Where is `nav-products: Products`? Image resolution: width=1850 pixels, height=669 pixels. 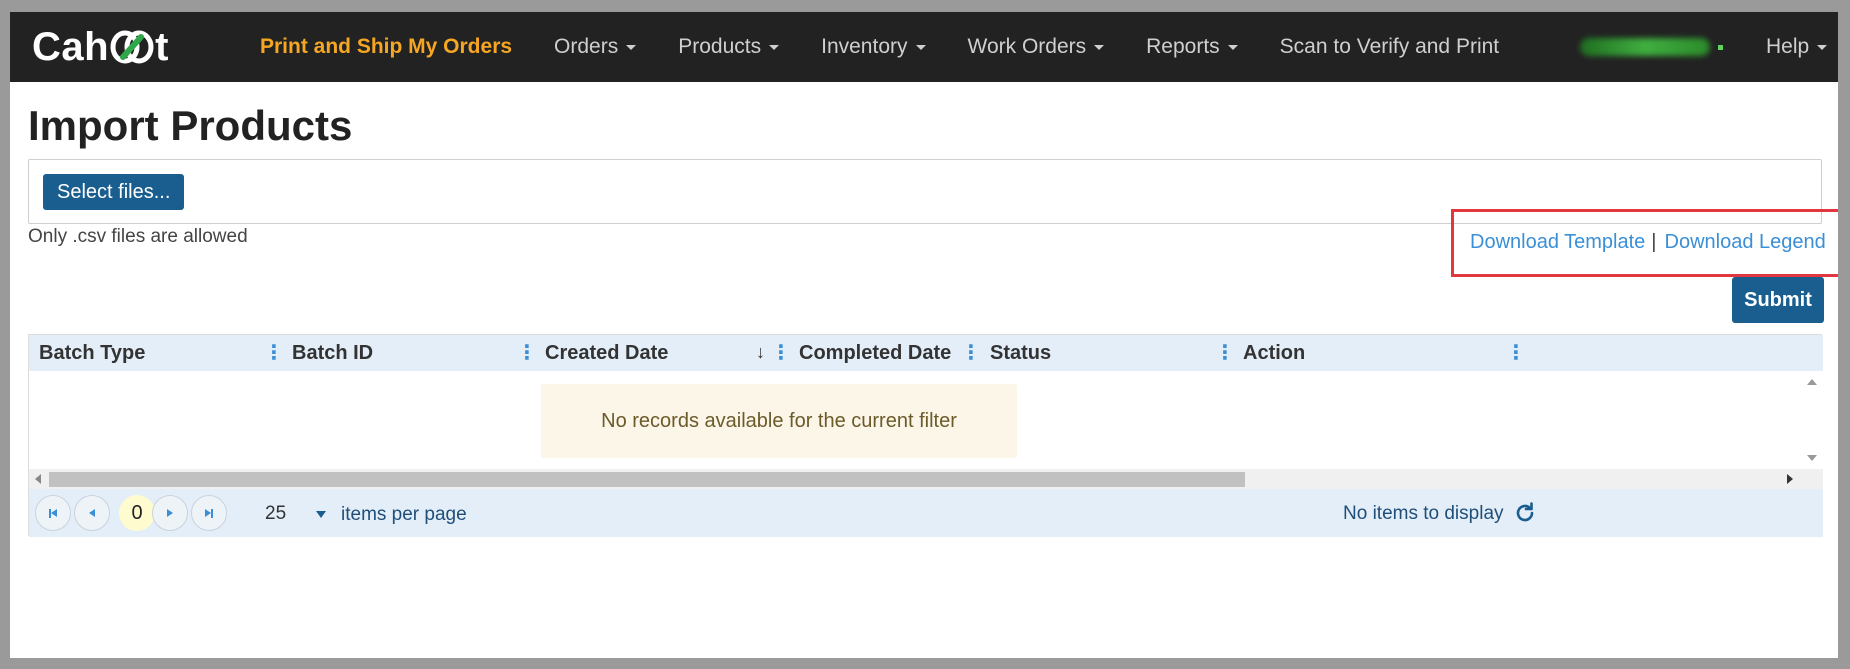 nav-products: Products is located at coordinates (729, 47).